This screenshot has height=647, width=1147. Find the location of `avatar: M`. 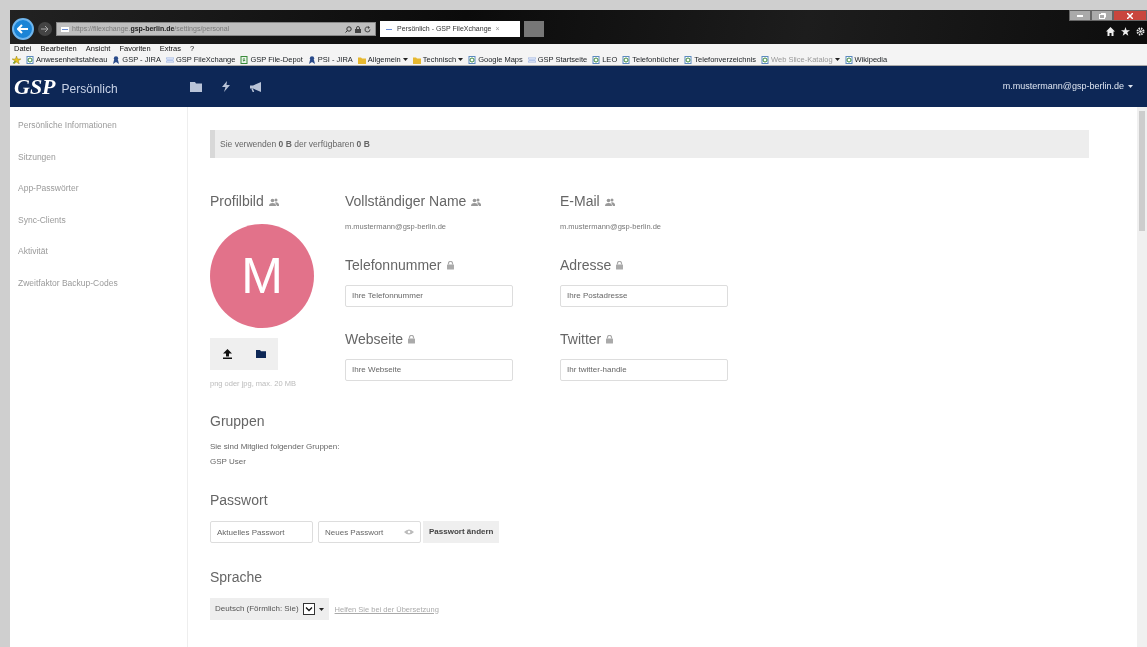

avatar: M is located at coordinates (262, 276).